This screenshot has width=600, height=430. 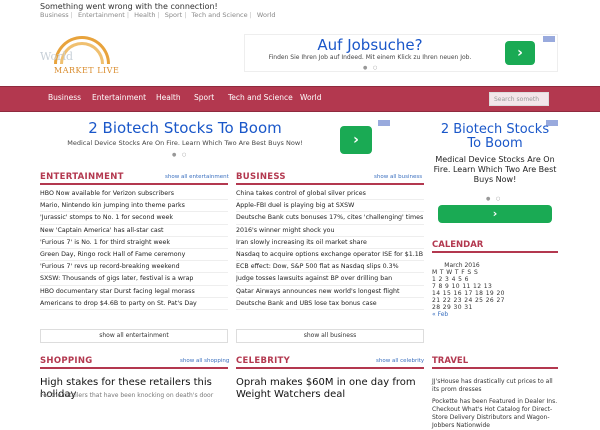 I want to click on top-nav-world: World, so click(x=266, y=15).